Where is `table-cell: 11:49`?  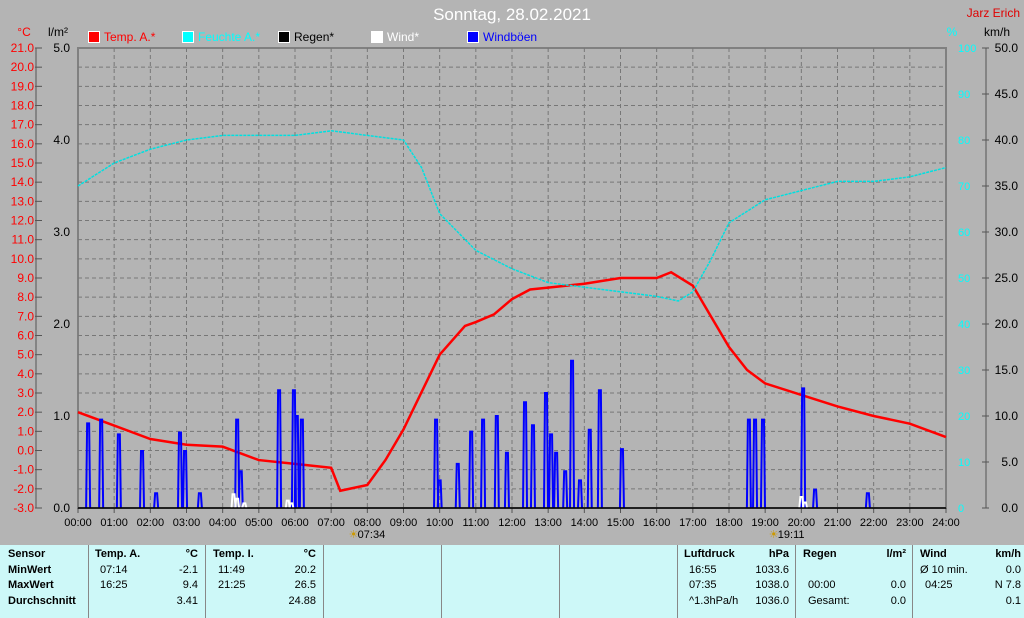 table-cell: 11:49 is located at coordinates (231, 570).